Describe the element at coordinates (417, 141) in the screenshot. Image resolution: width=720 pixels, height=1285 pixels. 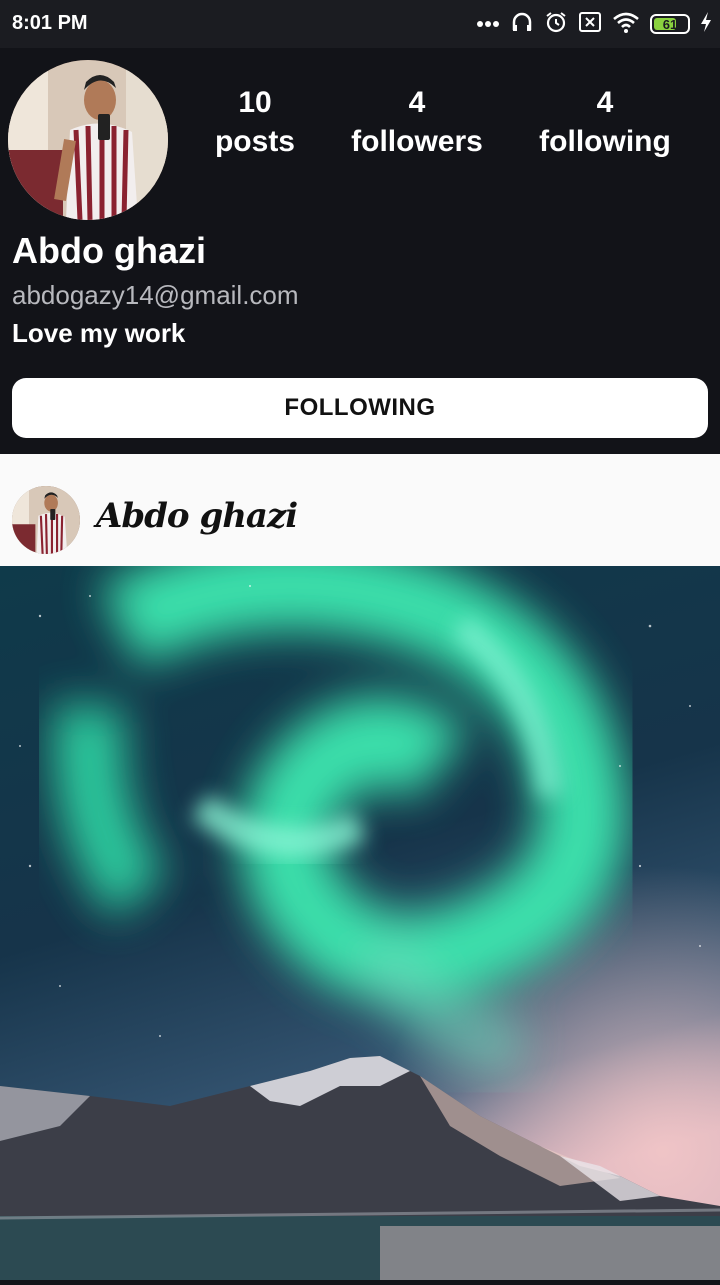
I see `followers-label: followers` at that location.